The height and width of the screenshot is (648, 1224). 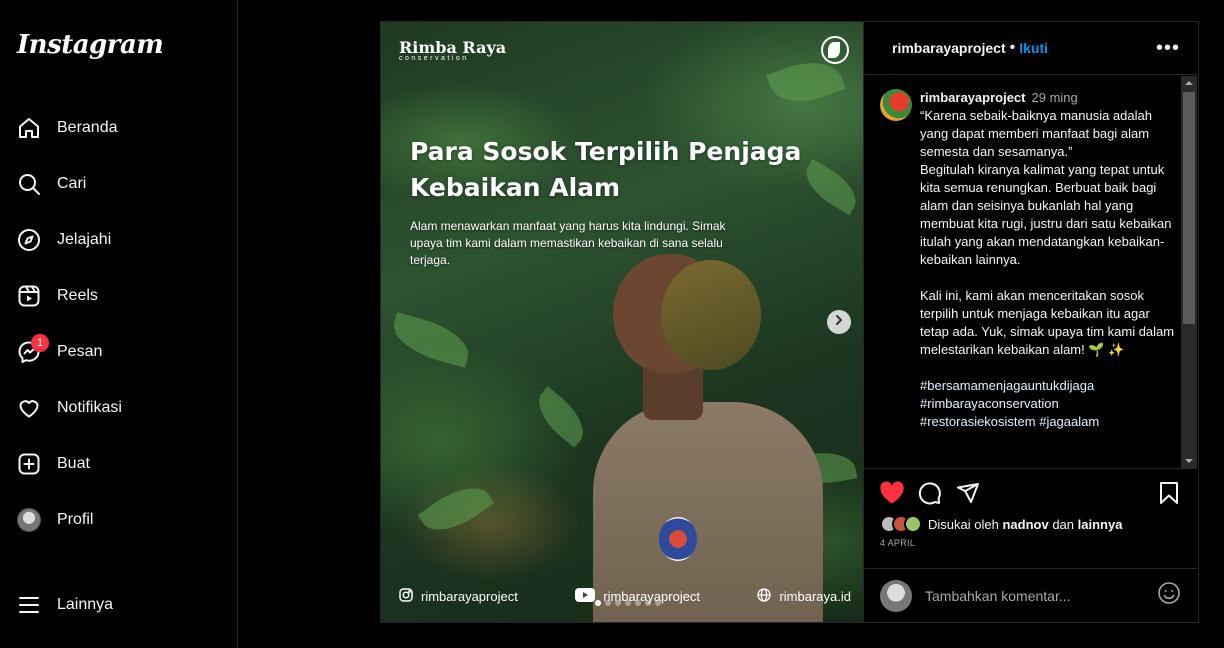 I want to click on nav-item-lainnya: Lainnya, so click(x=118, y=605).